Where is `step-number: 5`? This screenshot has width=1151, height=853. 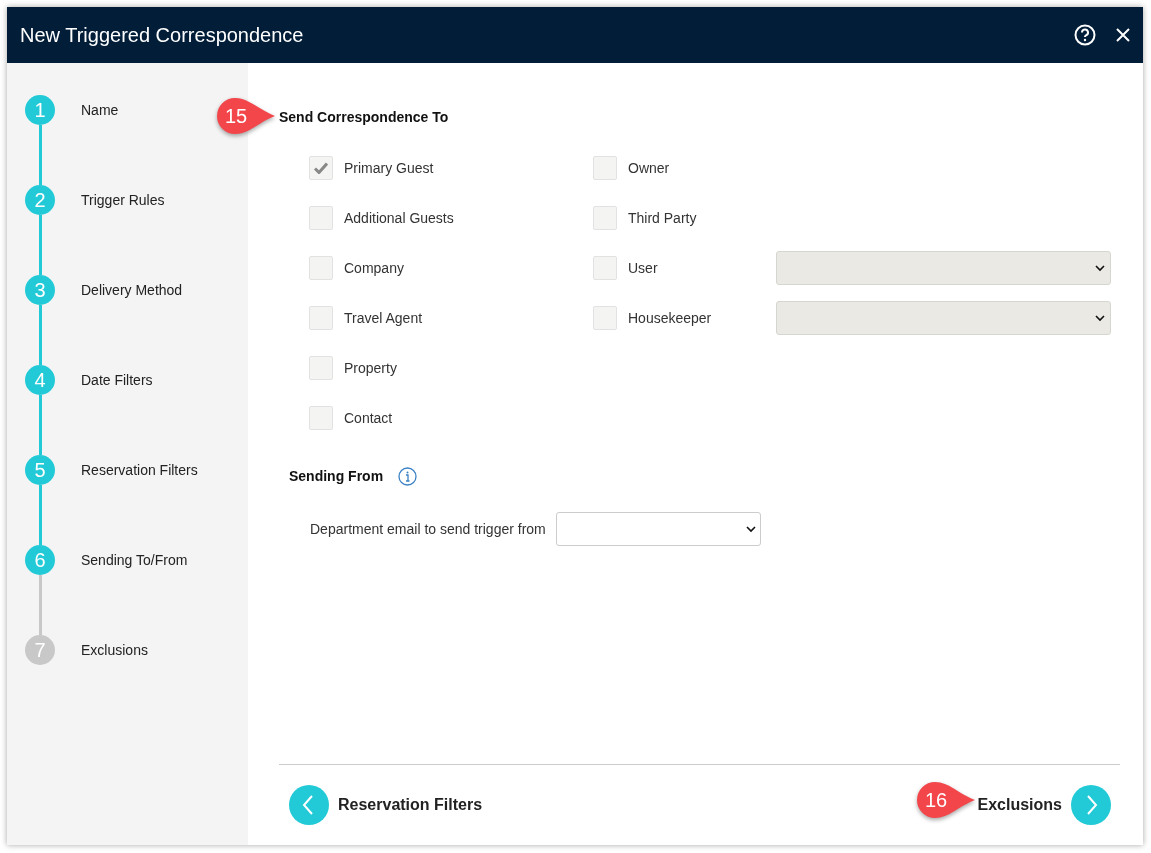 step-number: 5 is located at coordinates (40, 470).